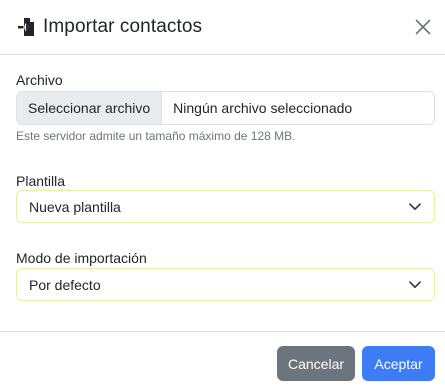 This screenshot has width=445, height=391. Describe the element at coordinates (123, 26) in the screenshot. I see `dialog-title: Importar contactos` at that location.